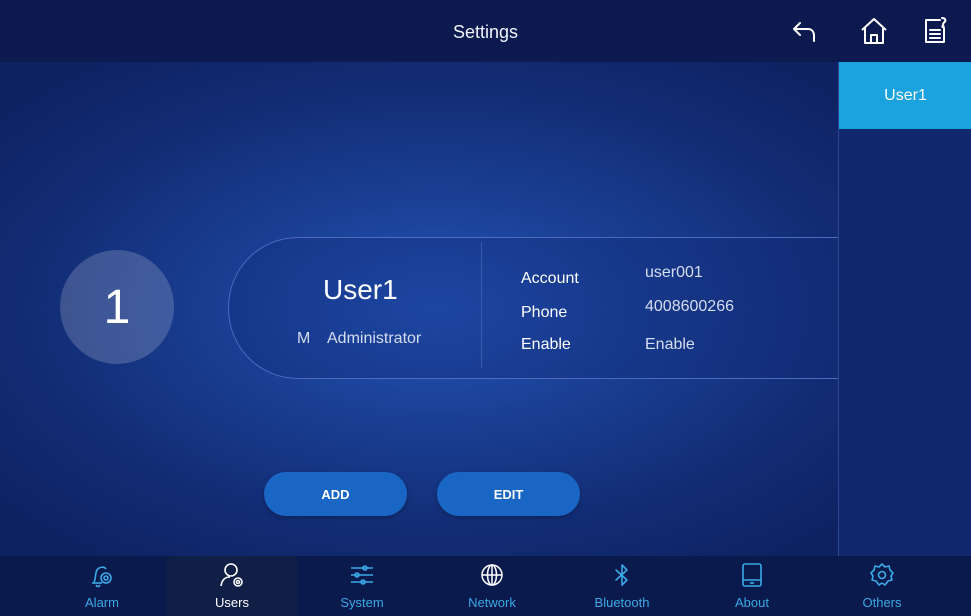 This screenshot has width=971, height=616. I want to click on enable-value: Enable, so click(670, 344).